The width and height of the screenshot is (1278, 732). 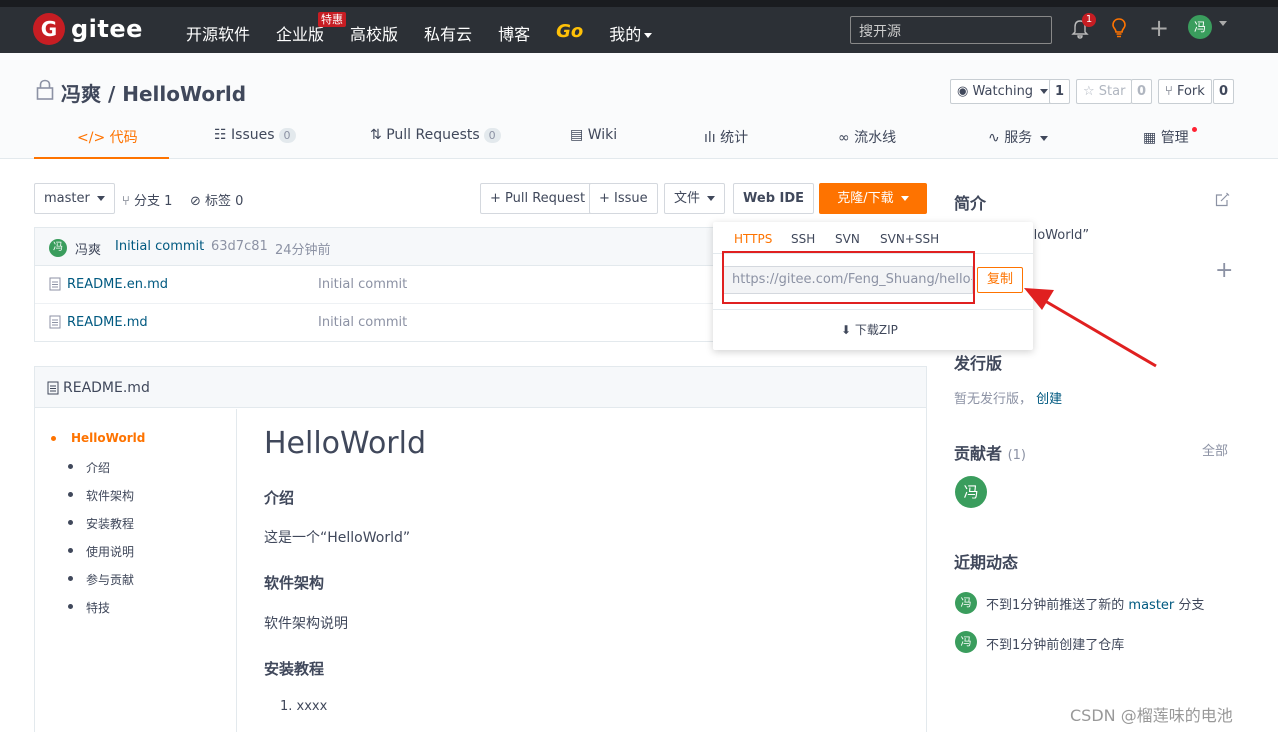 What do you see at coordinates (74, 198) in the screenshot?
I see `branch-select: master` at bounding box center [74, 198].